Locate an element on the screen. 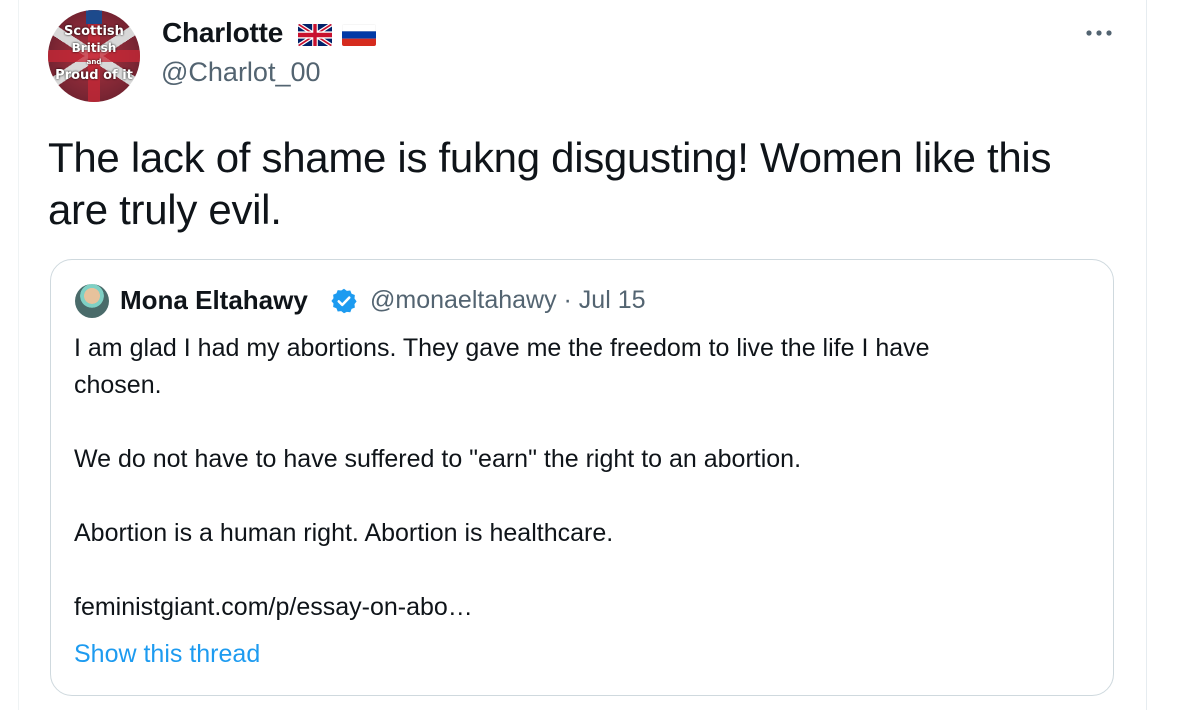 The height and width of the screenshot is (710, 1200). quoted-text-line: chosen. is located at coordinates (118, 385).